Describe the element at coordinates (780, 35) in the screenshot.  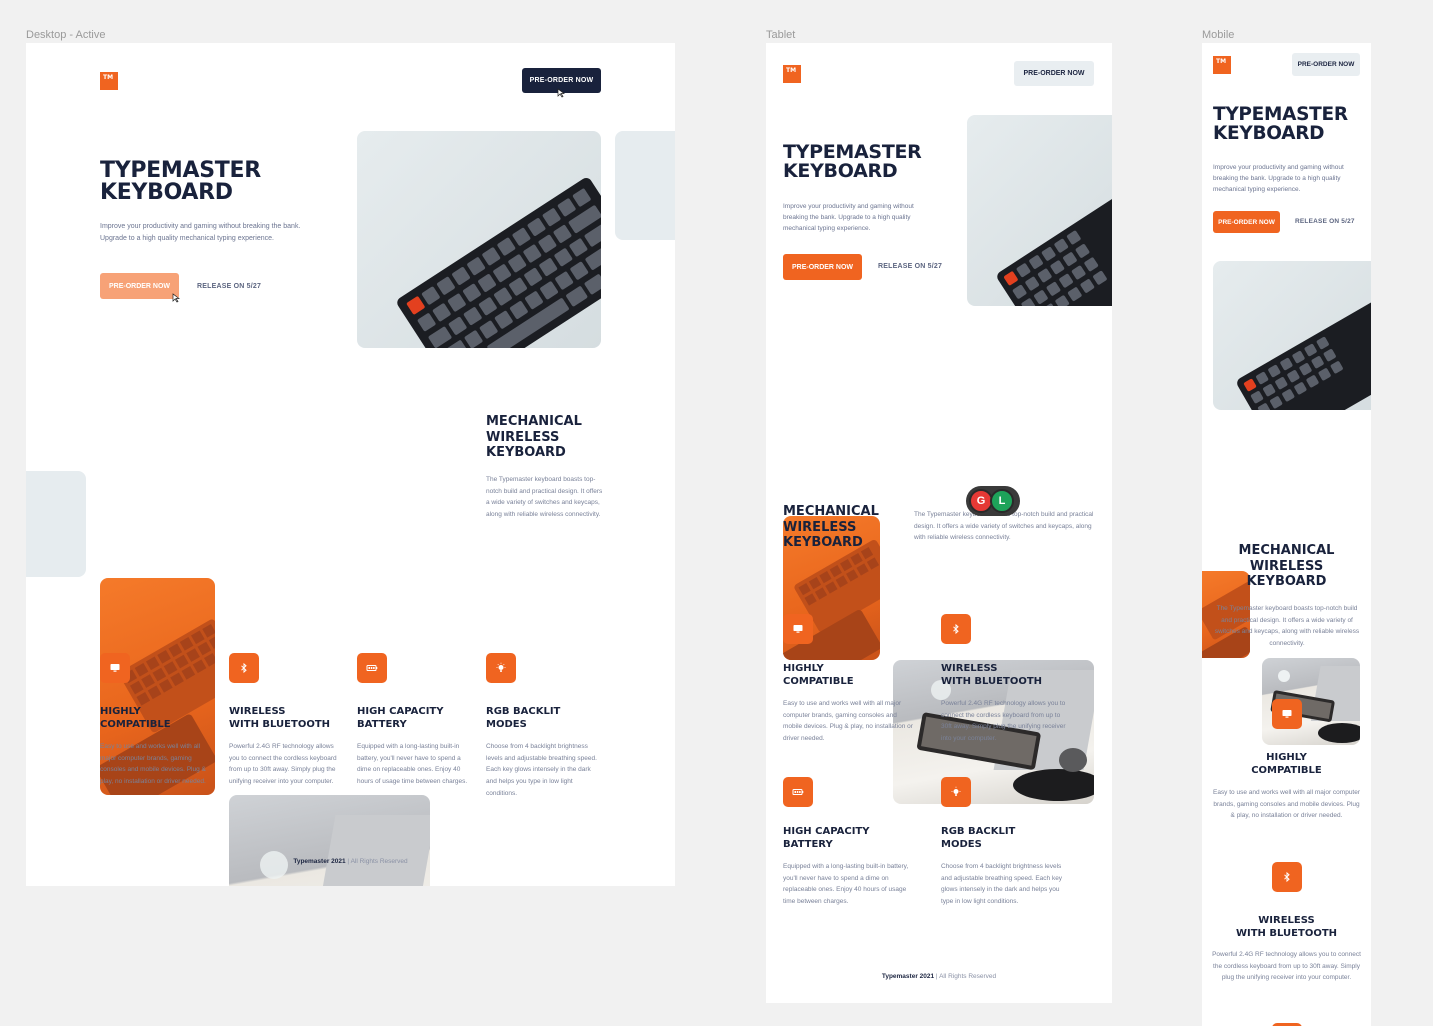
I see `frame-label-tablet: Tablet` at that location.